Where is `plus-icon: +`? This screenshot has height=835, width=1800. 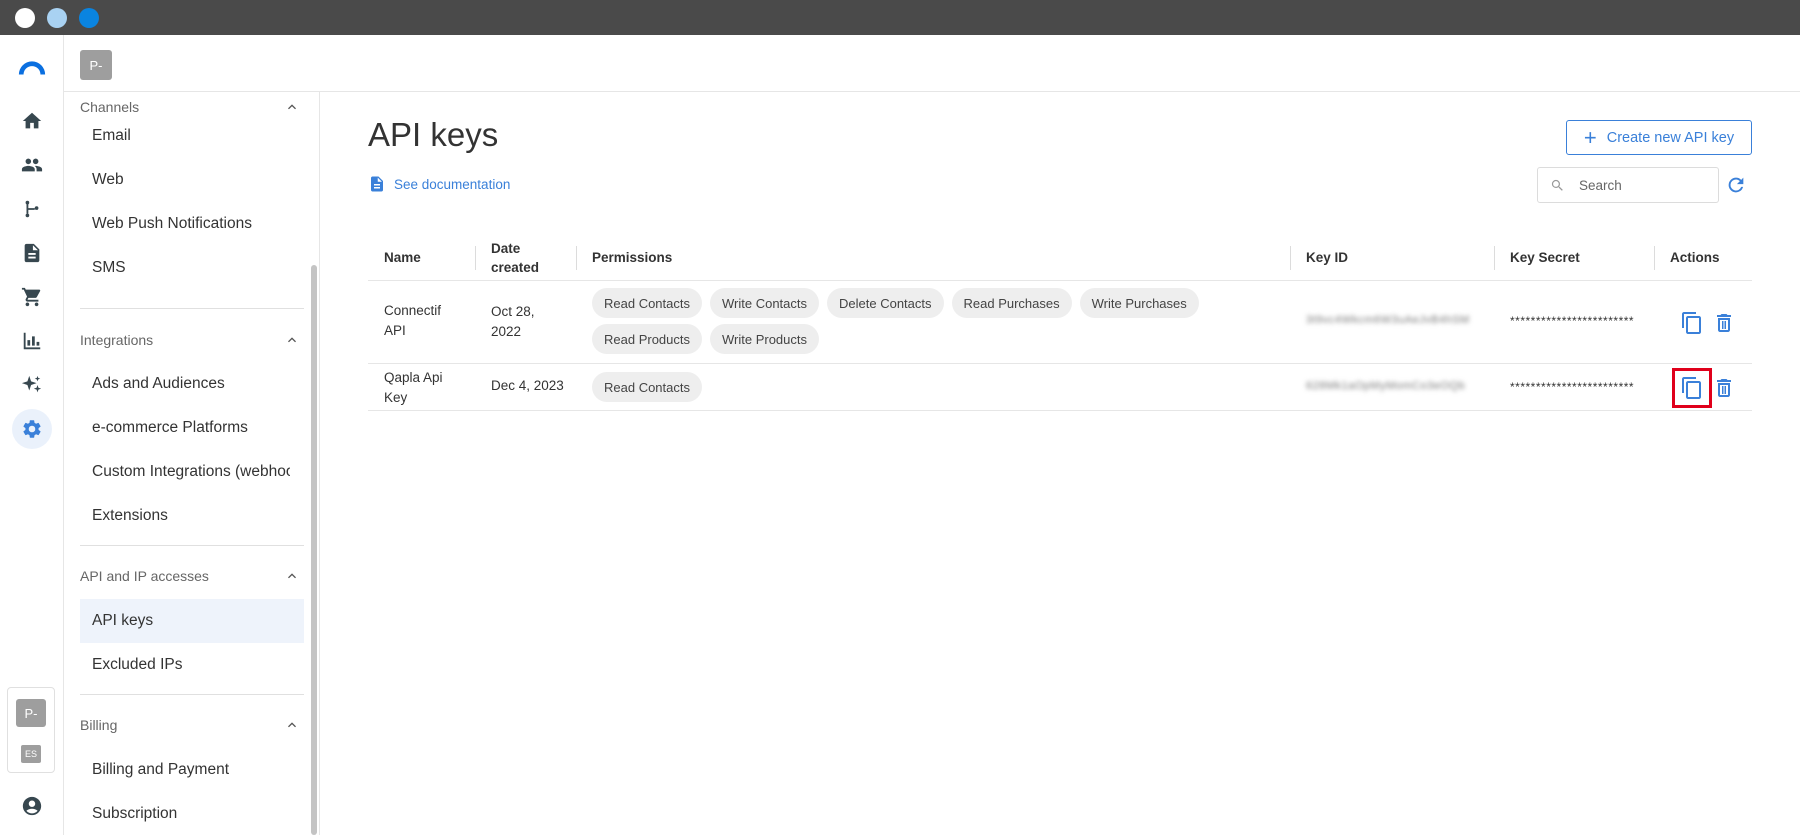
plus-icon: + is located at coordinates (1590, 137).